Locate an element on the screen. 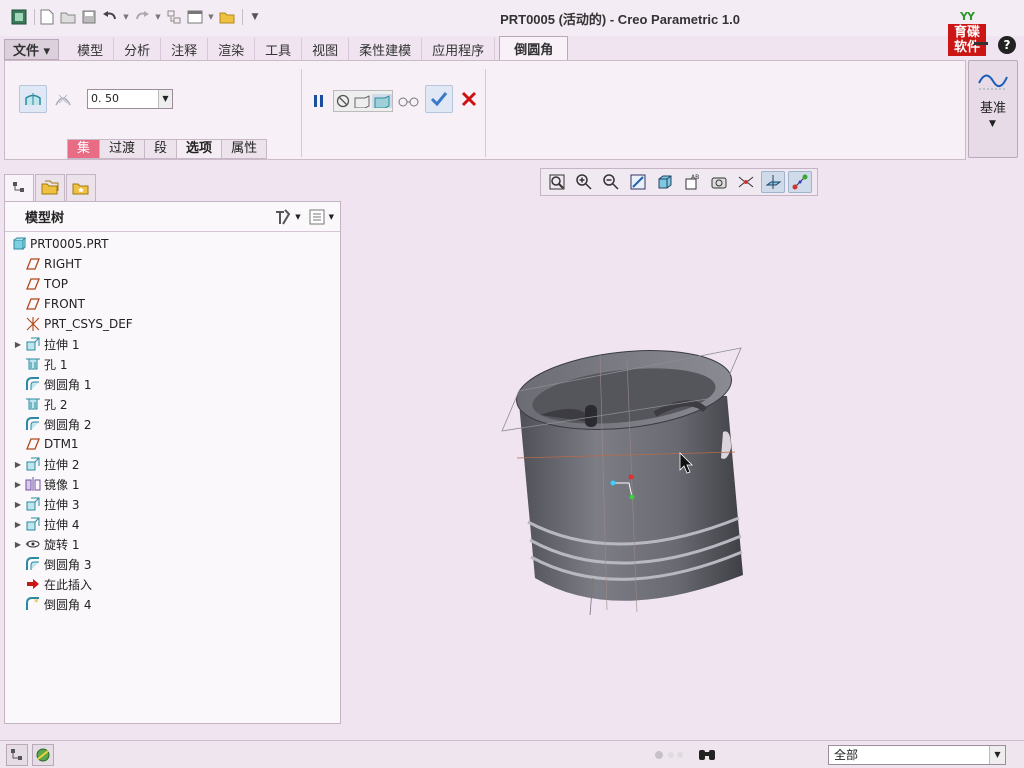 The width and height of the screenshot is (1024, 768). window-title: PRT0005 (活动的) - Creo Parametric 1.0 is located at coordinates (620, 19).